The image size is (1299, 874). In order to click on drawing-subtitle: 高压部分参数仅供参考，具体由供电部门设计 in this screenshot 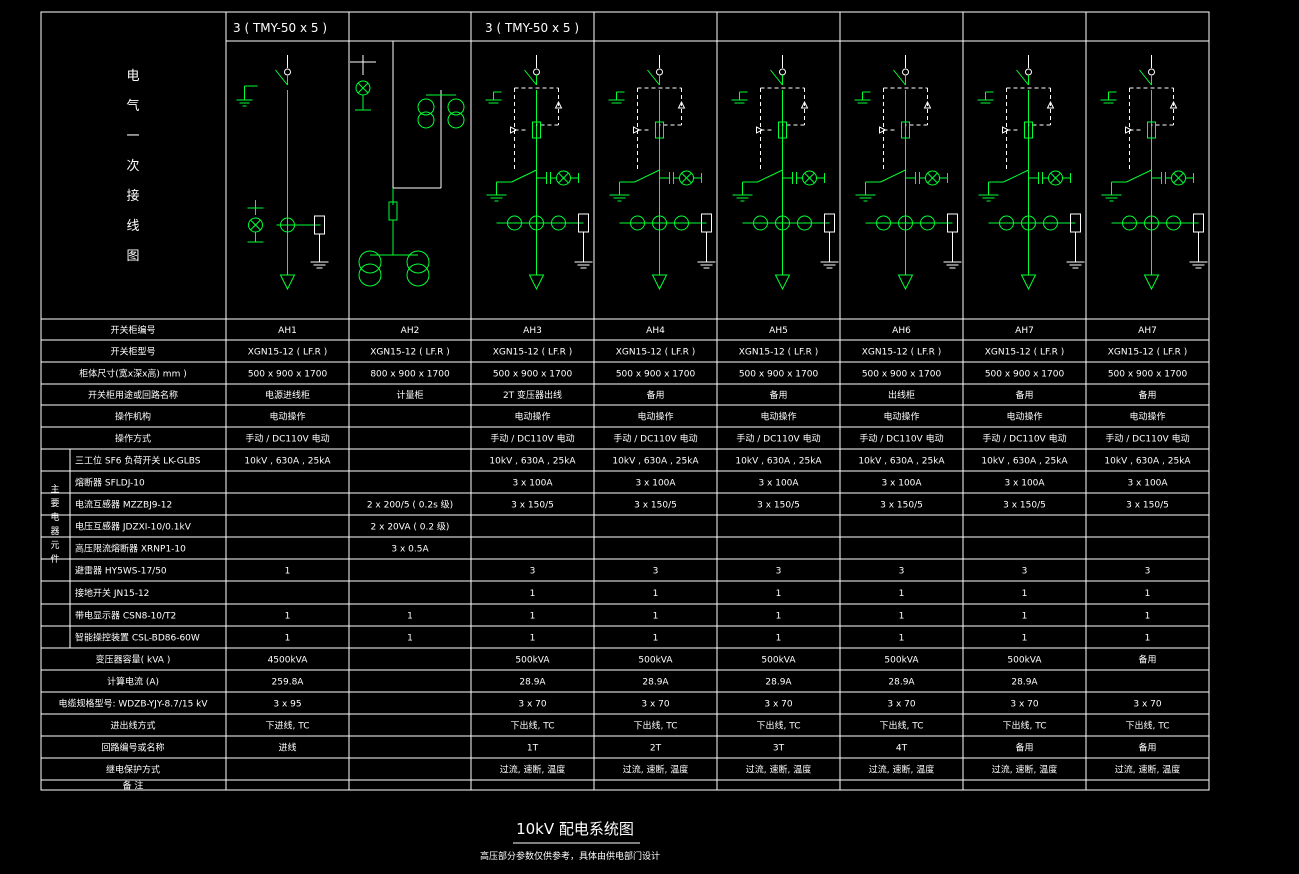, I will do `click(570, 856)`.